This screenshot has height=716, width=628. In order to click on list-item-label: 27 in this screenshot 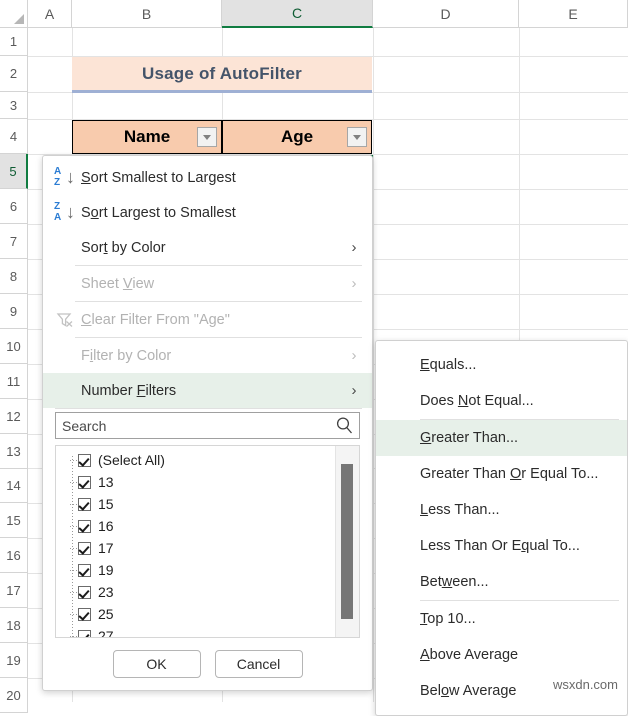, I will do `click(106, 633)`.